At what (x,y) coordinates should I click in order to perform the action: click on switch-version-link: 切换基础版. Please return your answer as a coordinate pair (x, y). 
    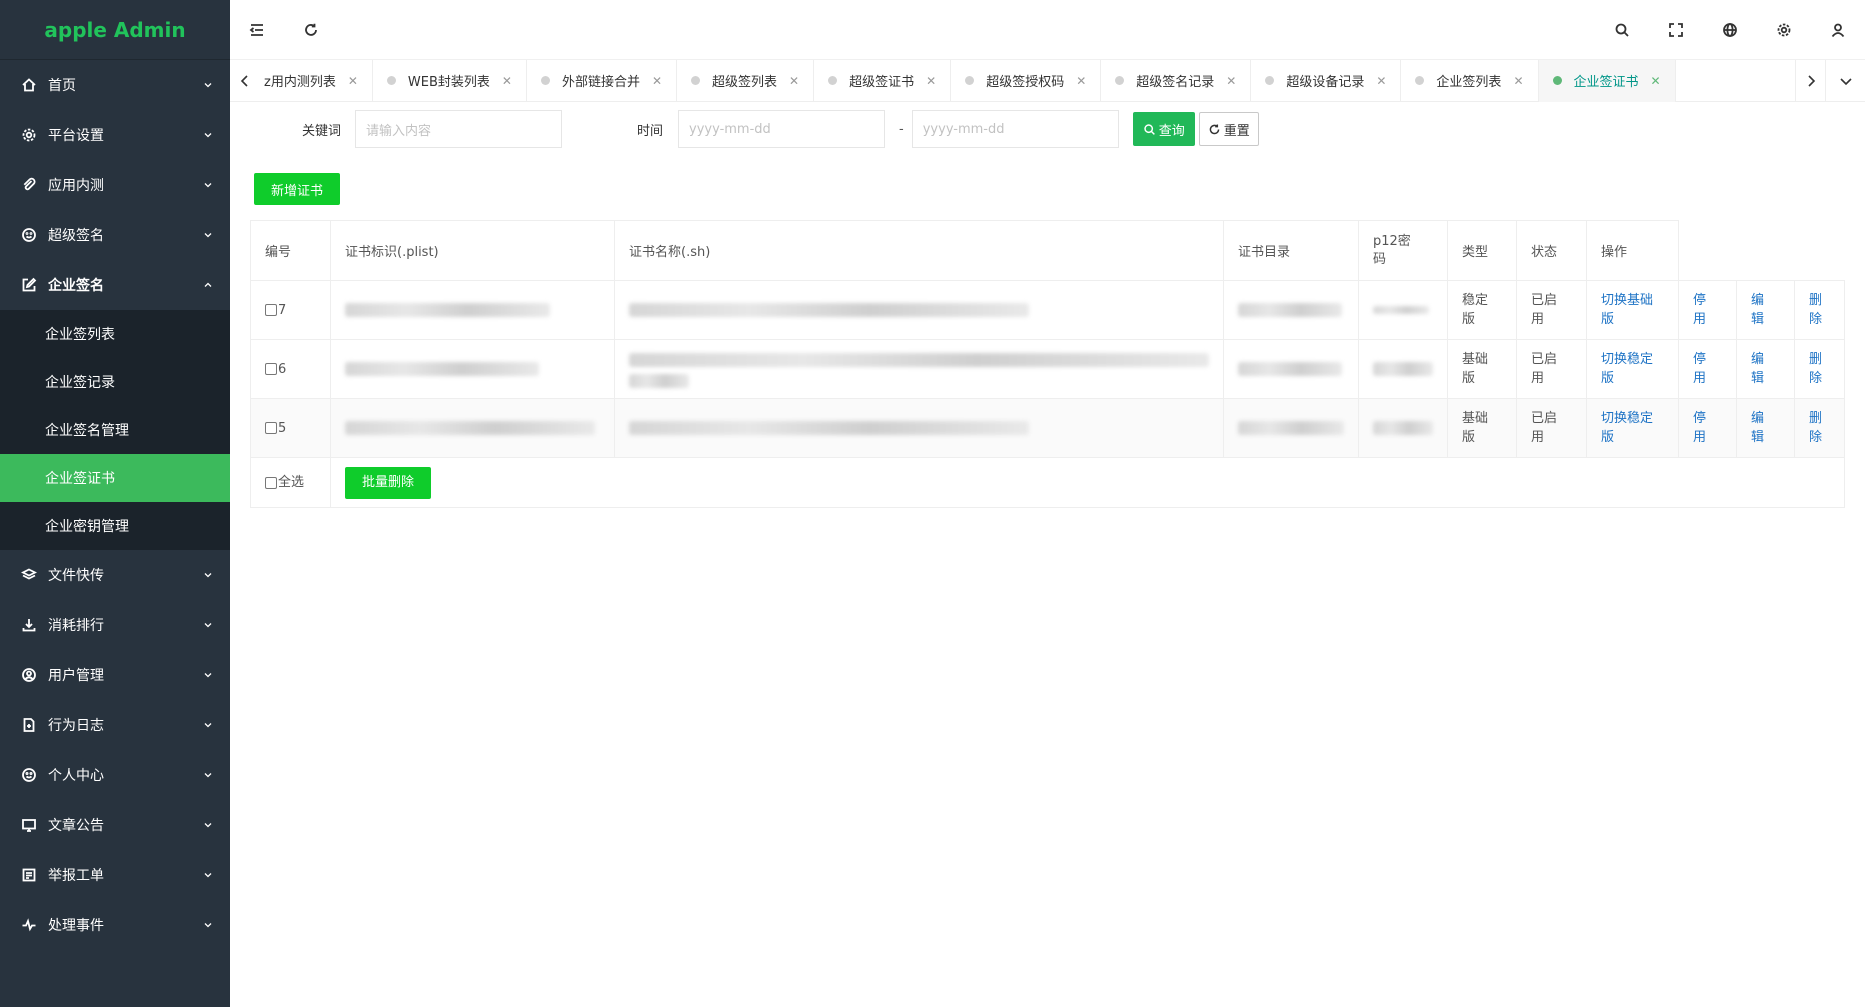
    Looking at the image, I should click on (1631, 310).